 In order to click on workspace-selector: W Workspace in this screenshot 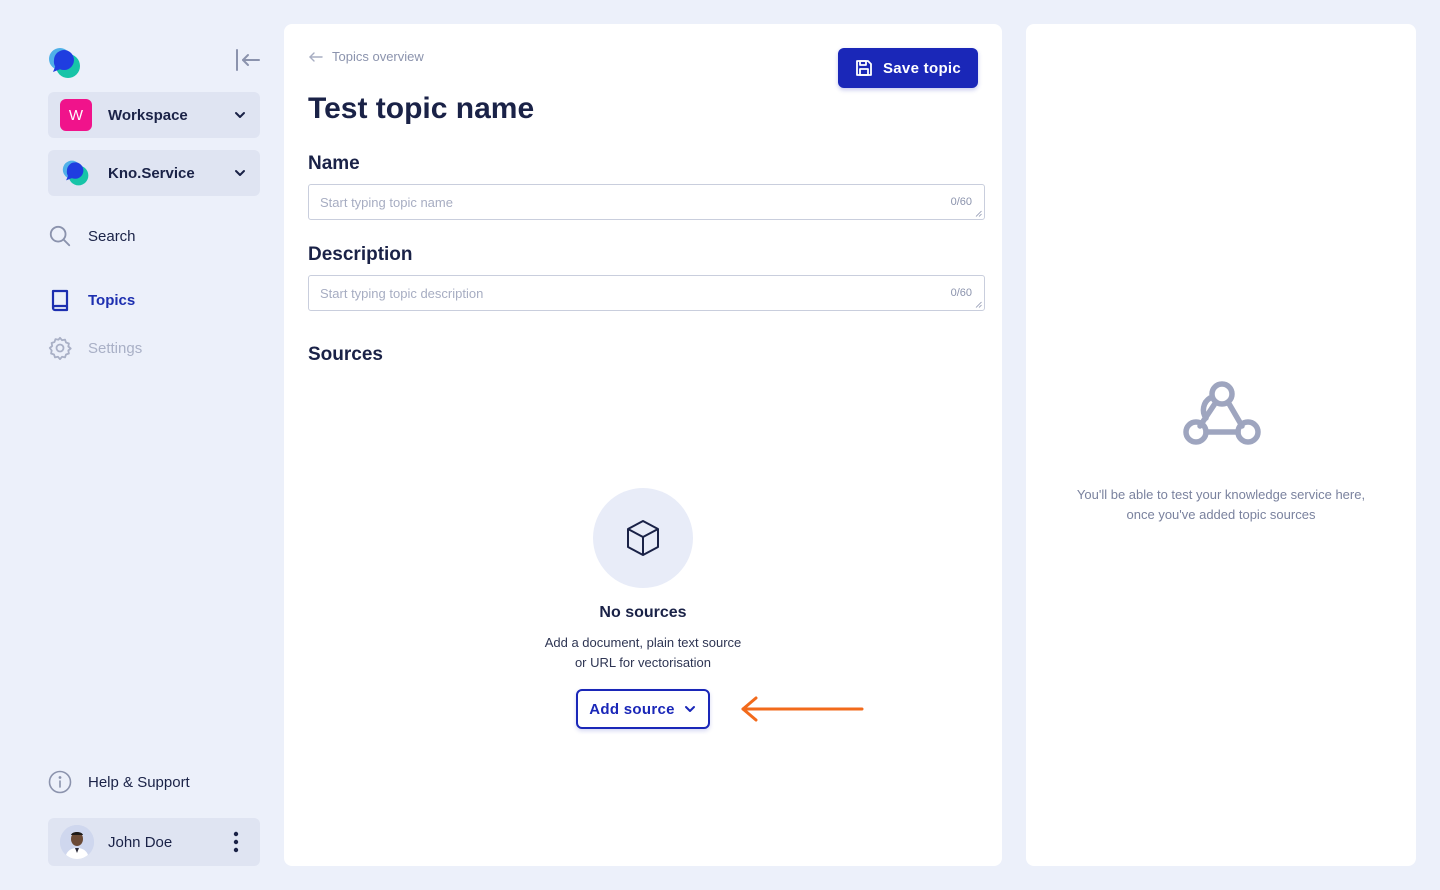, I will do `click(154, 115)`.